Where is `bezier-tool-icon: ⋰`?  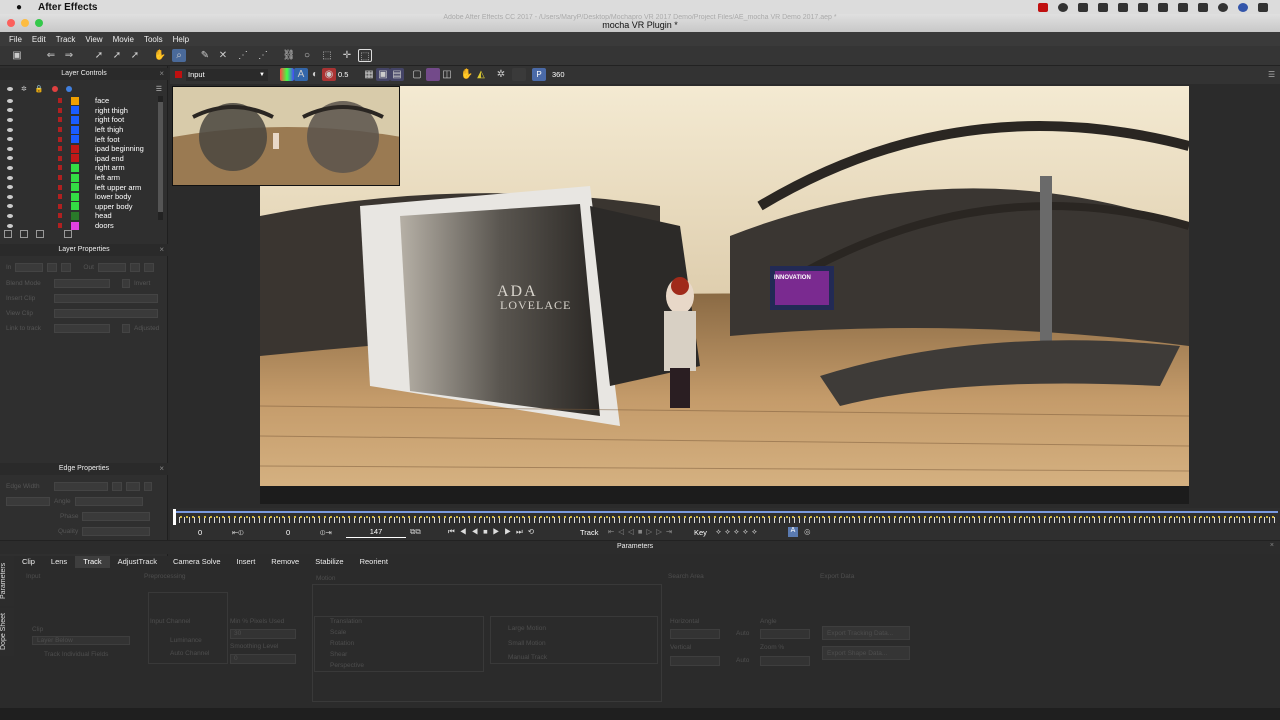
bezier-tool-icon: ⋰ is located at coordinates (243, 55).